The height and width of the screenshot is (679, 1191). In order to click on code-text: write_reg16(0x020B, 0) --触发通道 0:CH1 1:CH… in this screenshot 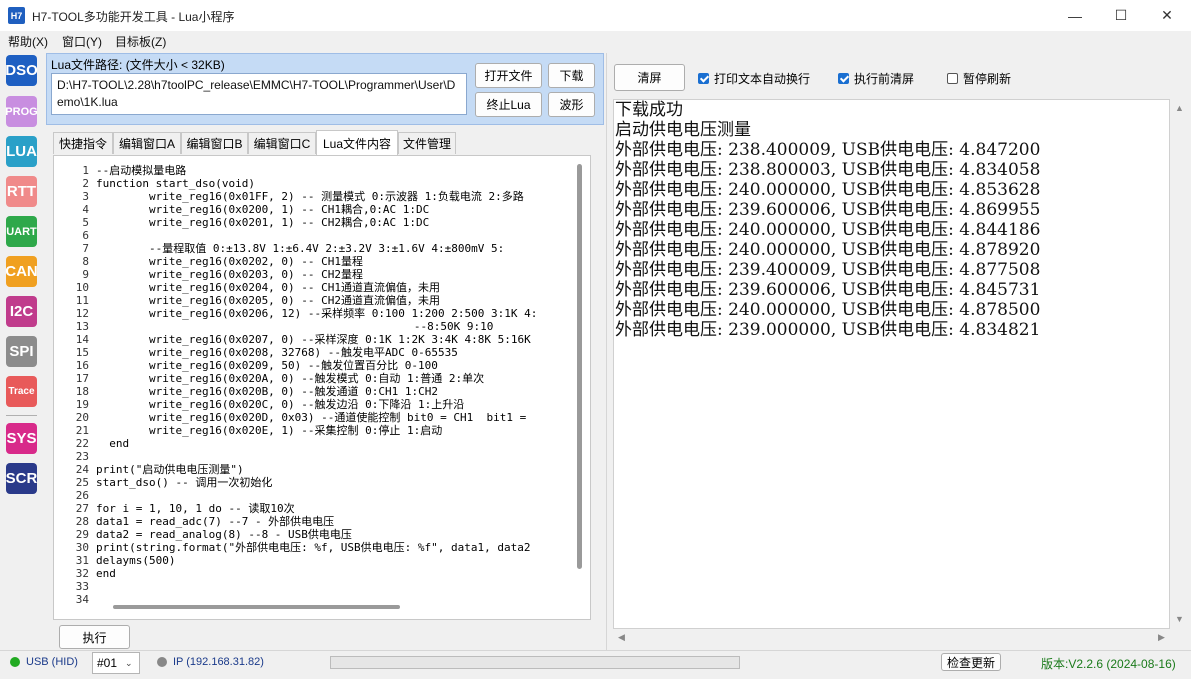, I will do `click(267, 391)`.